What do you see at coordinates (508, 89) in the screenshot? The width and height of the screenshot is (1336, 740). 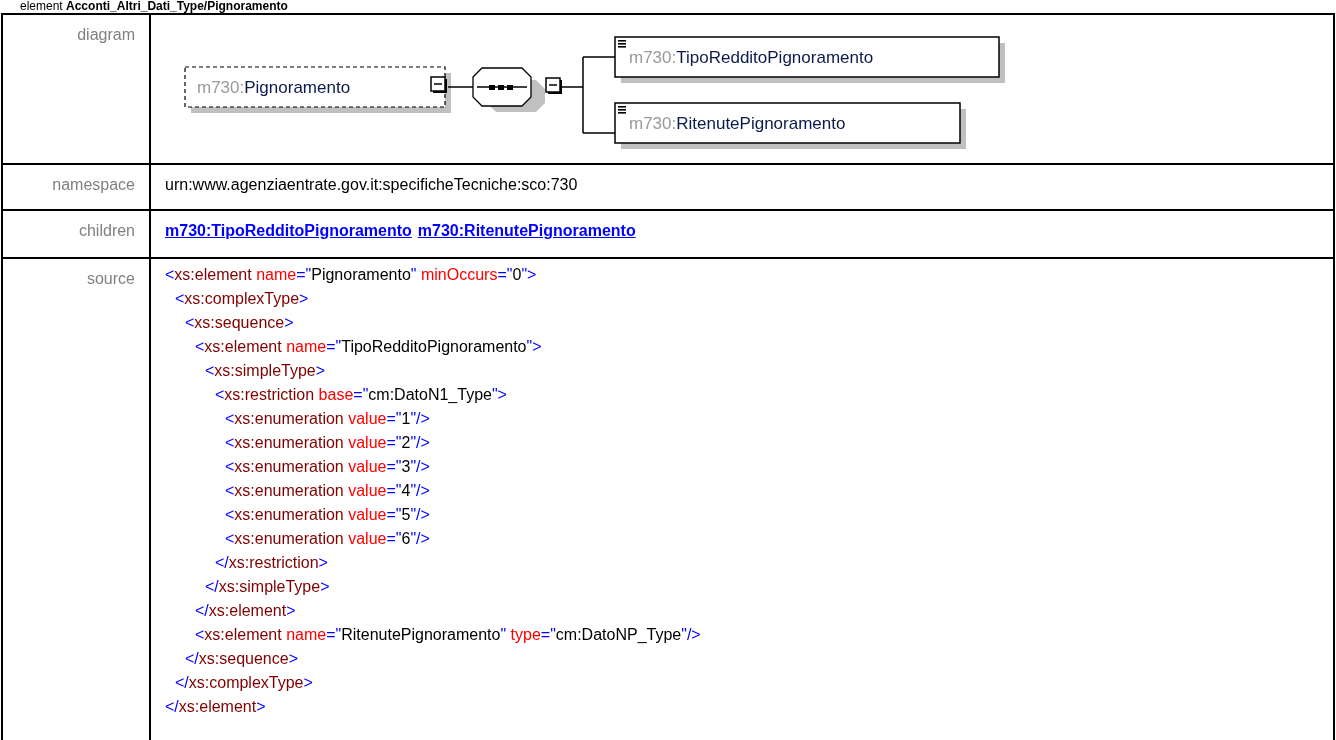 I see `sequence-compositor-icon` at bounding box center [508, 89].